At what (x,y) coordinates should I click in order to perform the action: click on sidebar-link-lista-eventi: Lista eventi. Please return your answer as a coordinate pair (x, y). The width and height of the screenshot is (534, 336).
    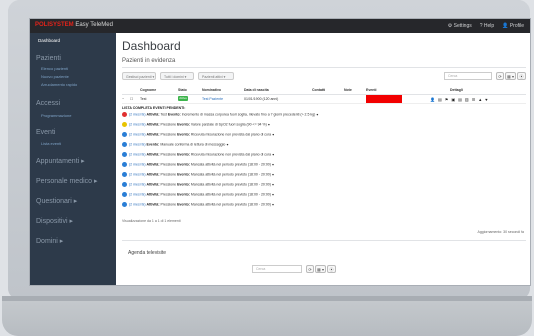
    Looking at the image, I should click on (51, 143).